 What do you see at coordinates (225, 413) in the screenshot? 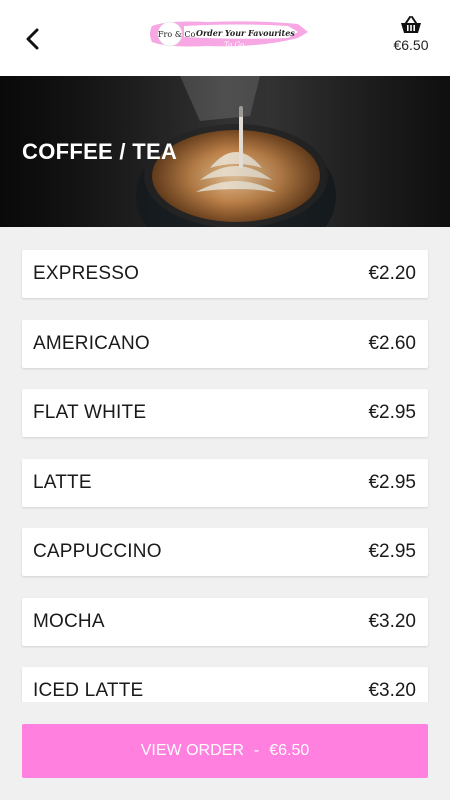
I see `menu-item-flat-white: FLAT WHITE €2.95` at bounding box center [225, 413].